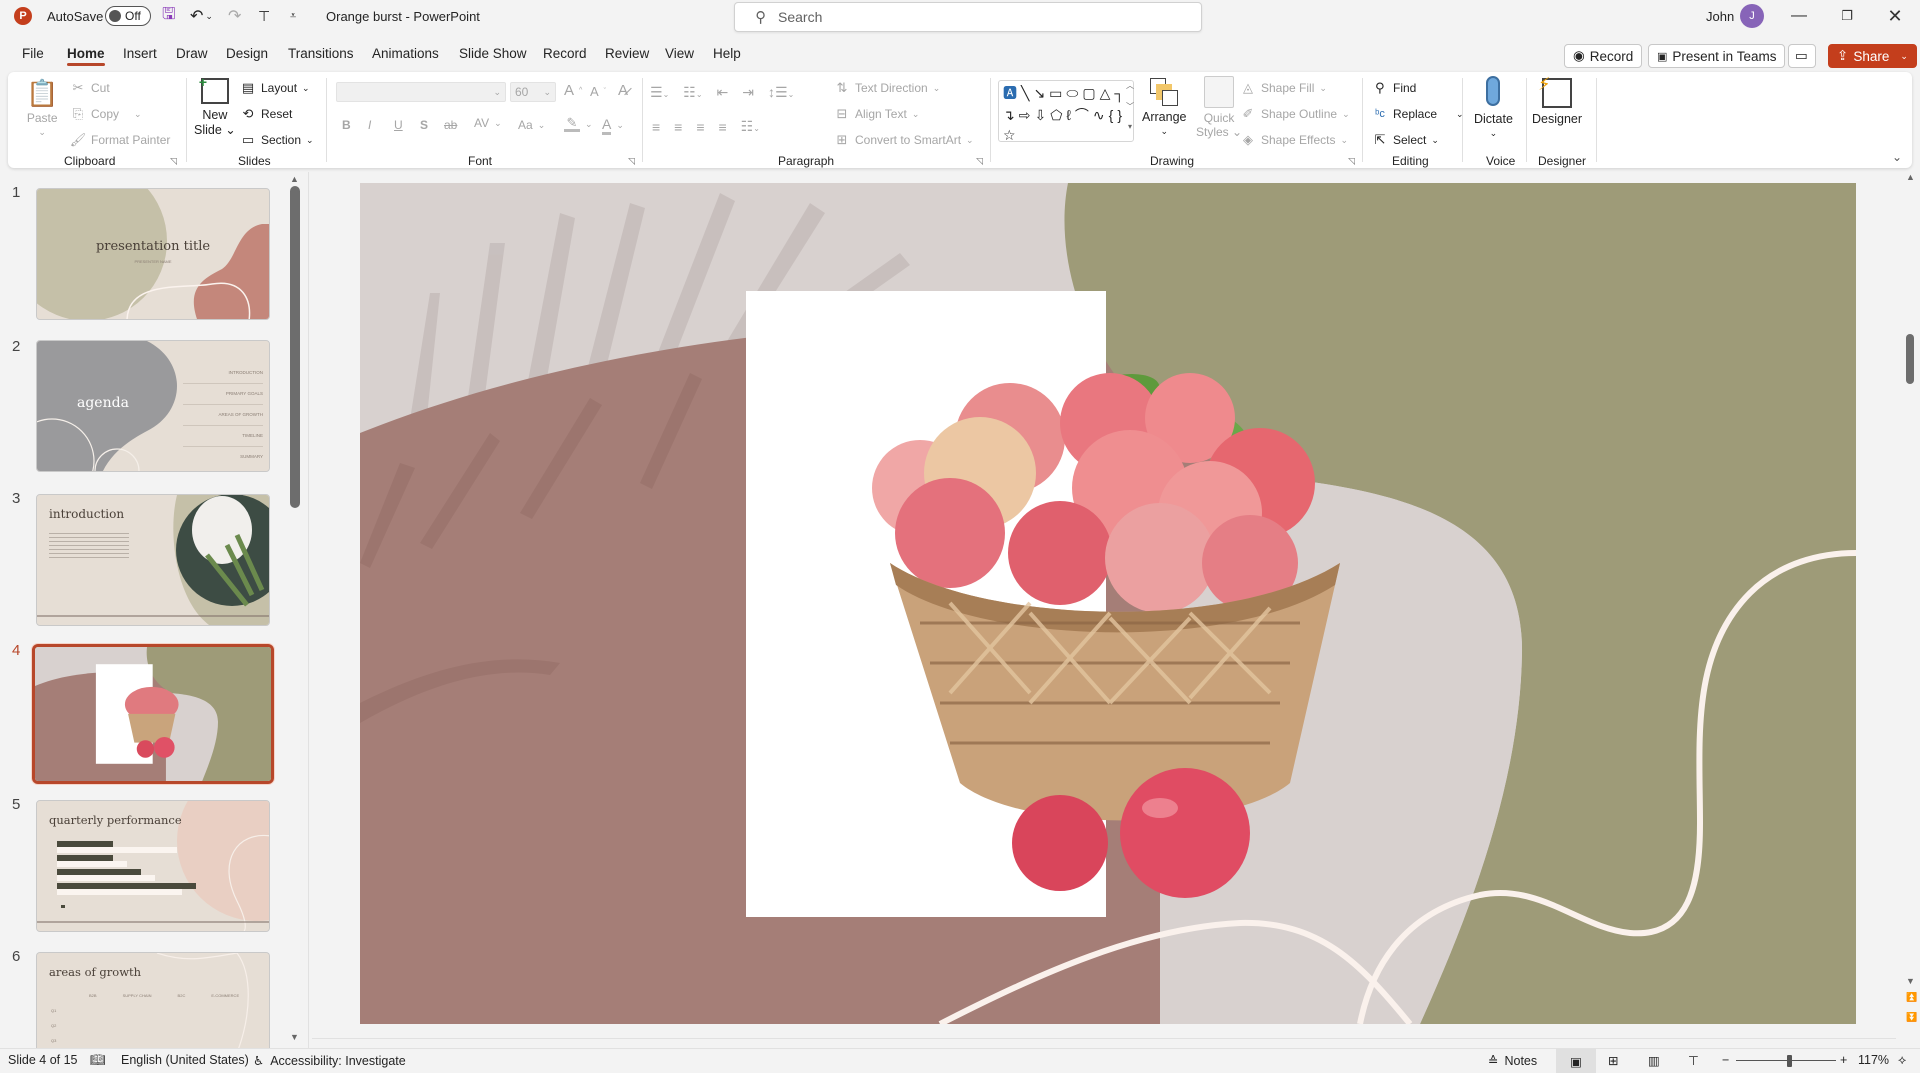 The height and width of the screenshot is (1073, 1920). What do you see at coordinates (679, 53) in the screenshot?
I see `tab-view: View` at bounding box center [679, 53].